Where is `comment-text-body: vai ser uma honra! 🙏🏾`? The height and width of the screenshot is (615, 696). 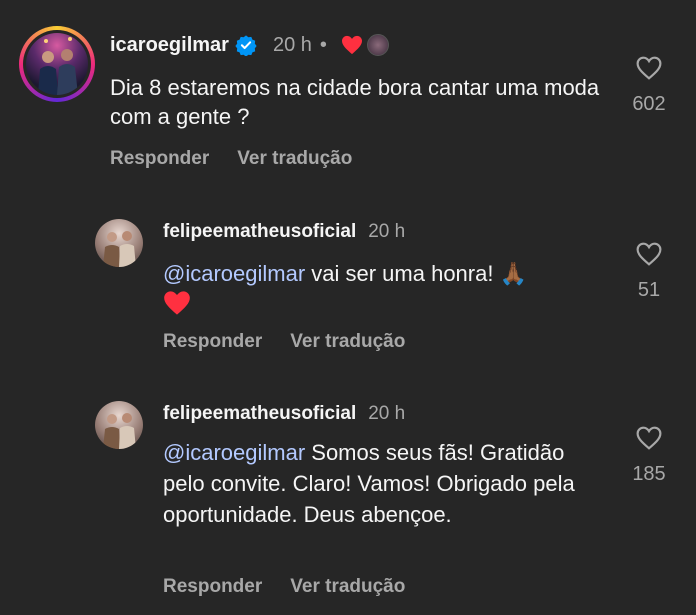
comment-text-body: vai ser uma honra! 🙏🏾 is located at coordinates (416, 273).